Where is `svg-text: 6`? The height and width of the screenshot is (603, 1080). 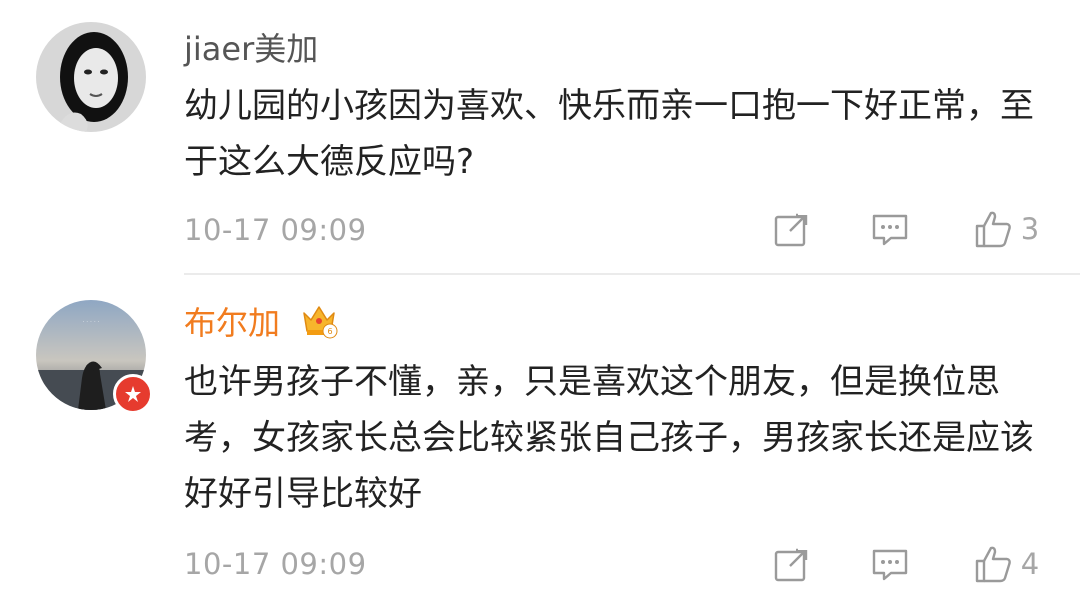 svg-text: 6 is located at coordinates (329, 331).